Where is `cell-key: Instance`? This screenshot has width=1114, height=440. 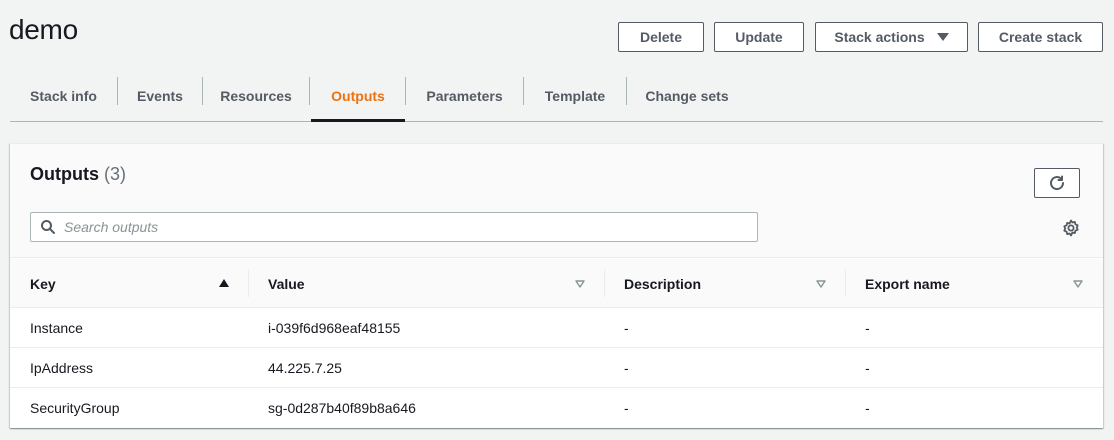
cell-key: Instance is located at coordinates (56, 328).